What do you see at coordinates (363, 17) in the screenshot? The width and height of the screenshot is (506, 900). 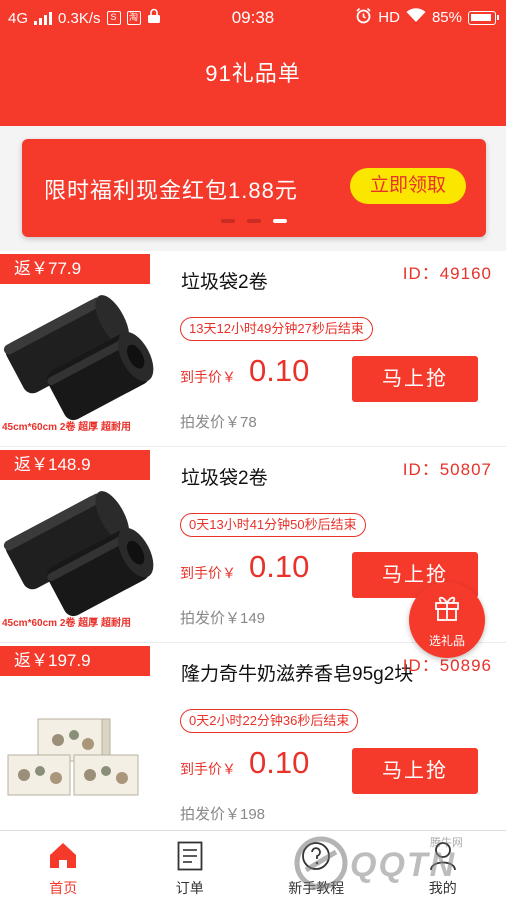 I see `alarm-icon` at bounding box center [363, 17].